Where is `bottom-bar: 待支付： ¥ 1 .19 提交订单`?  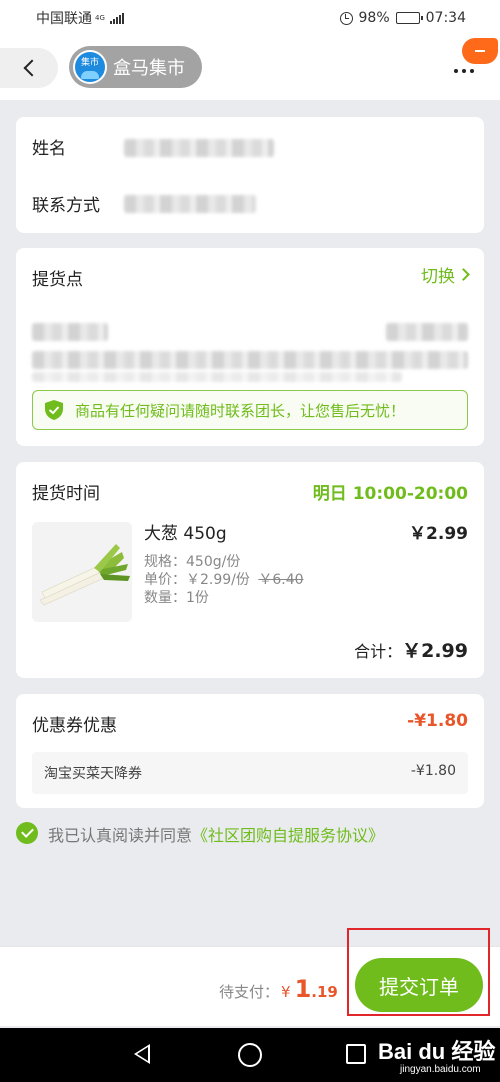 bottom-bar: 待支付： ¥ 1 .19 提交订单 is located at coordinates (250, 986).